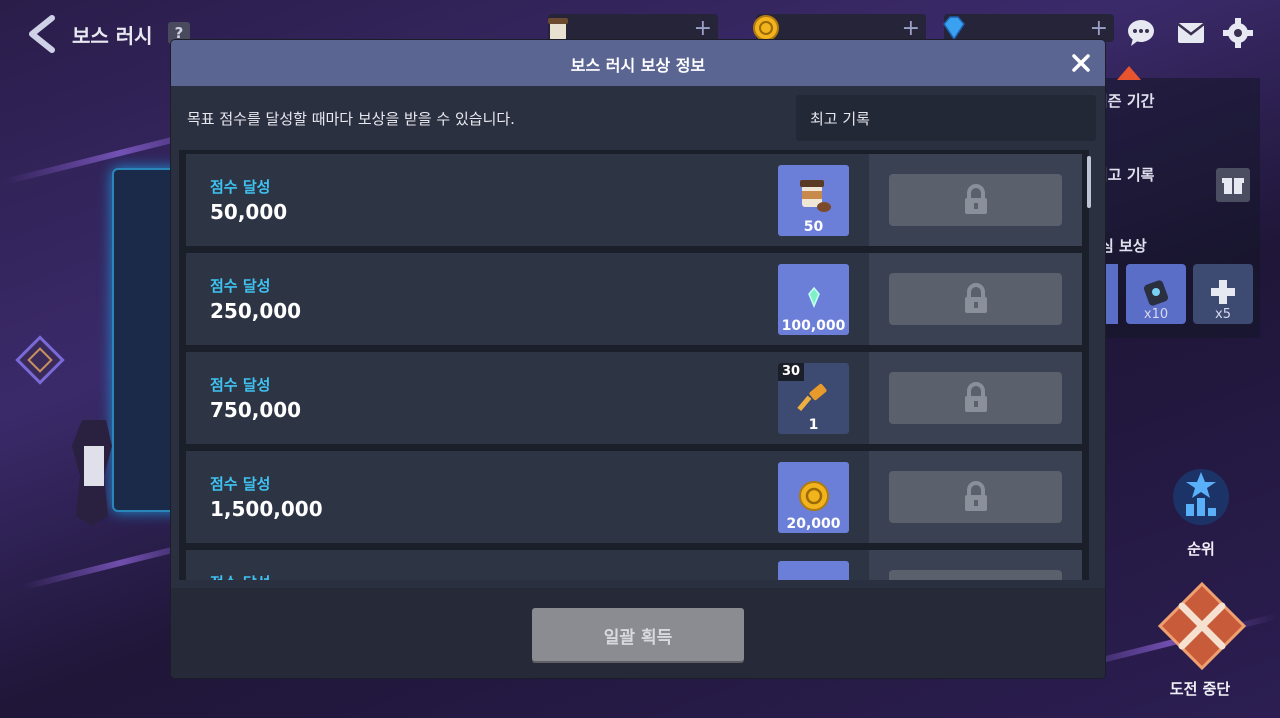 This screenshot has width=1280, height=718. What do you see at coordinates (839, 28) in the screenshot?
I see `currency-gold: +` at bounding box center [839, 28].